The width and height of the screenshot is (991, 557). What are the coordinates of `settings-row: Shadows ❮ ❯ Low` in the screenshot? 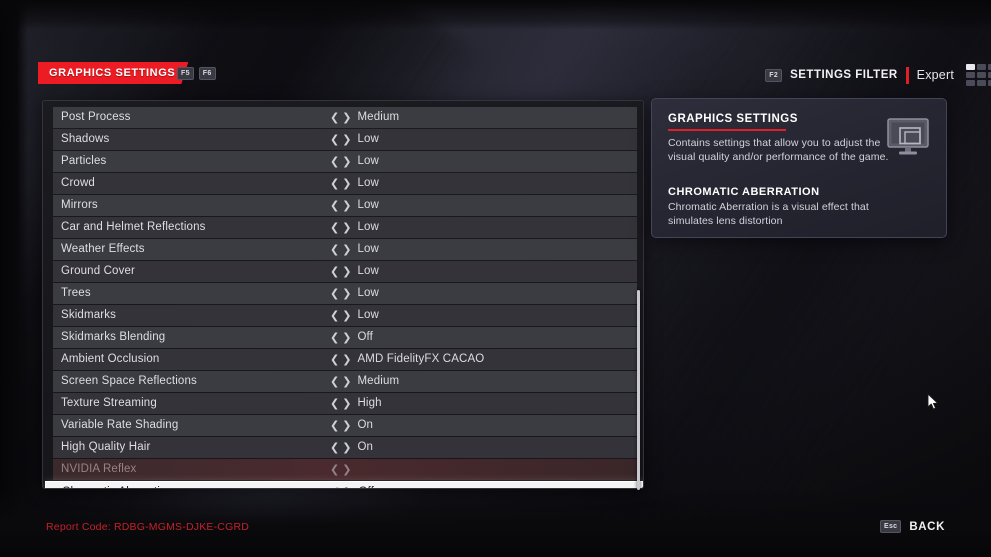 It's located at (345, 139).